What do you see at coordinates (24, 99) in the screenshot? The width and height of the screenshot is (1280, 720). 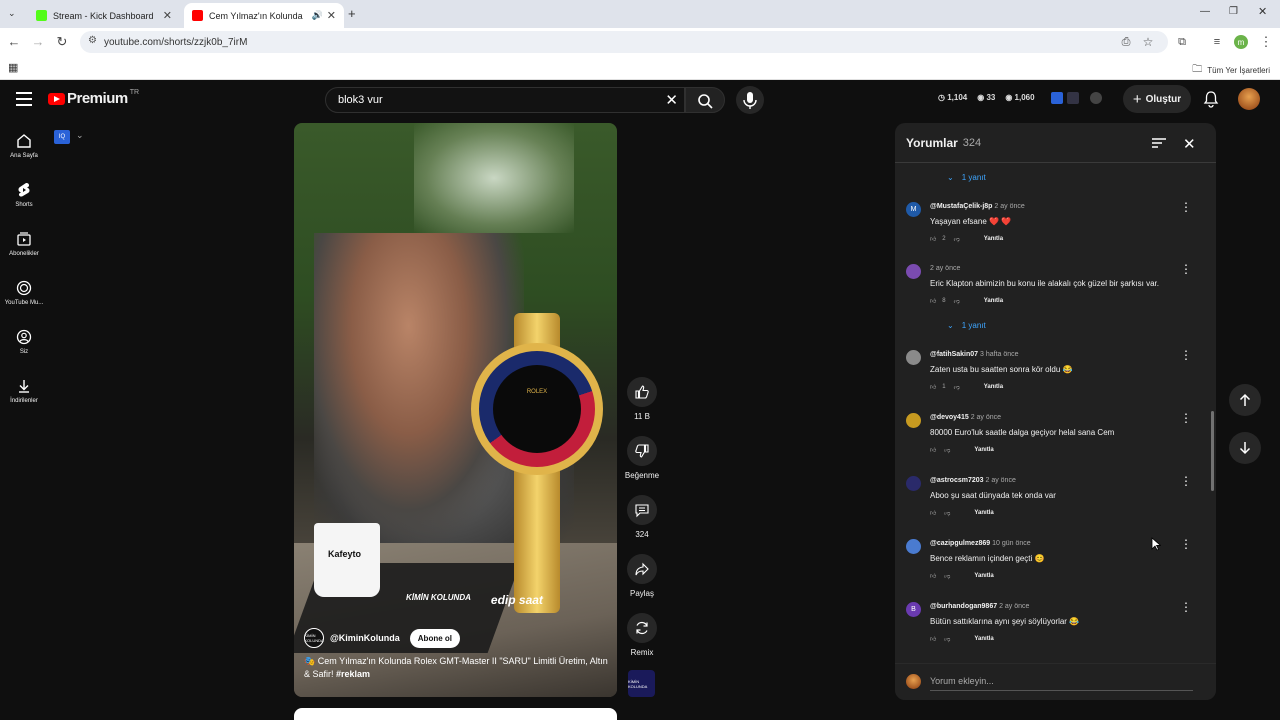 I see `menu-icon` at bounding box center [24, 99].